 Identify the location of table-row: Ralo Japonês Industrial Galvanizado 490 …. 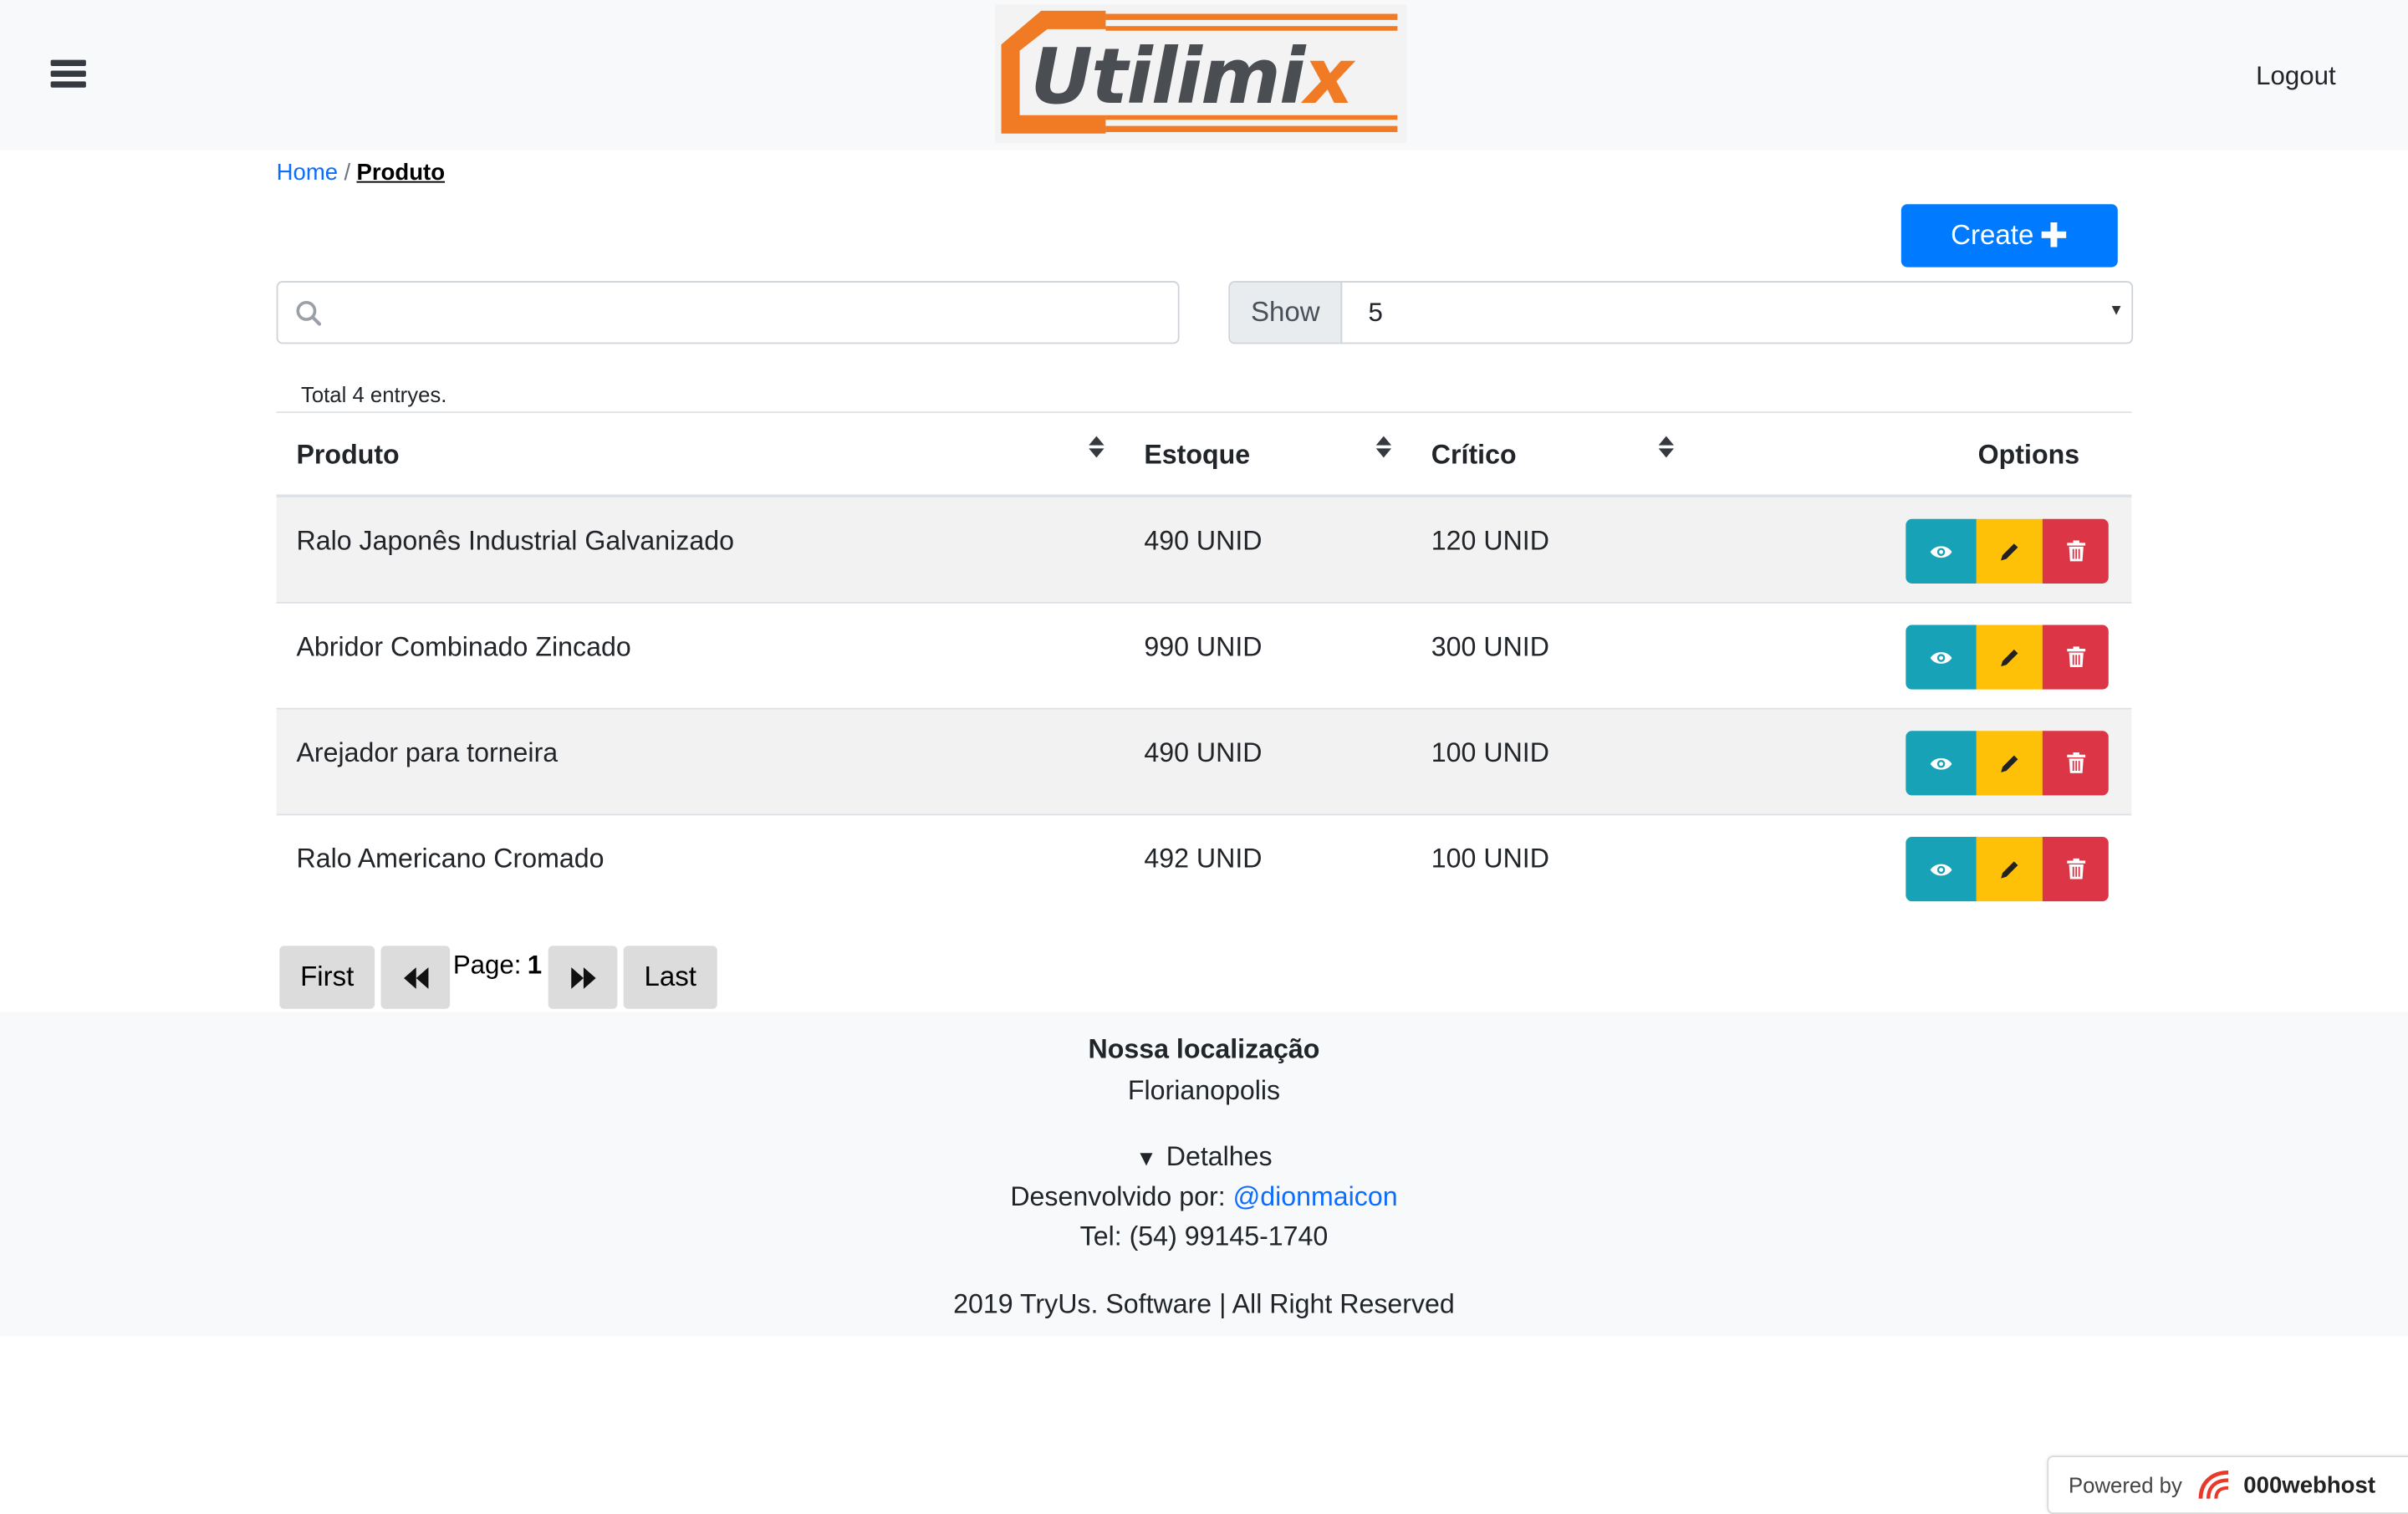
(1204, 550).